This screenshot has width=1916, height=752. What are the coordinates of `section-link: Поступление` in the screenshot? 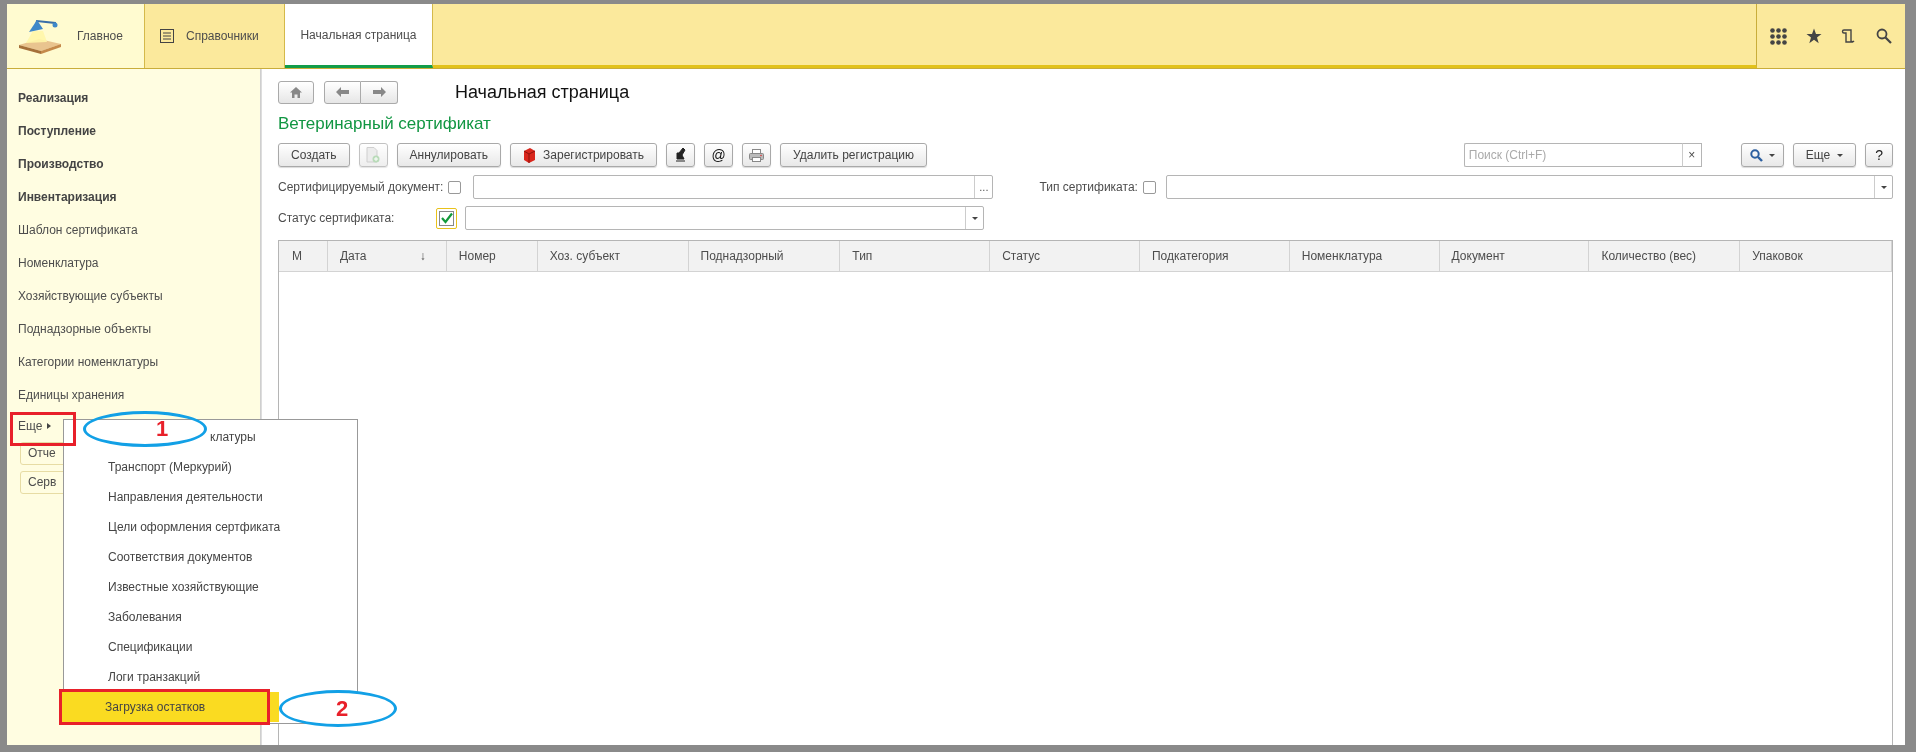 It's located at (51, 130).